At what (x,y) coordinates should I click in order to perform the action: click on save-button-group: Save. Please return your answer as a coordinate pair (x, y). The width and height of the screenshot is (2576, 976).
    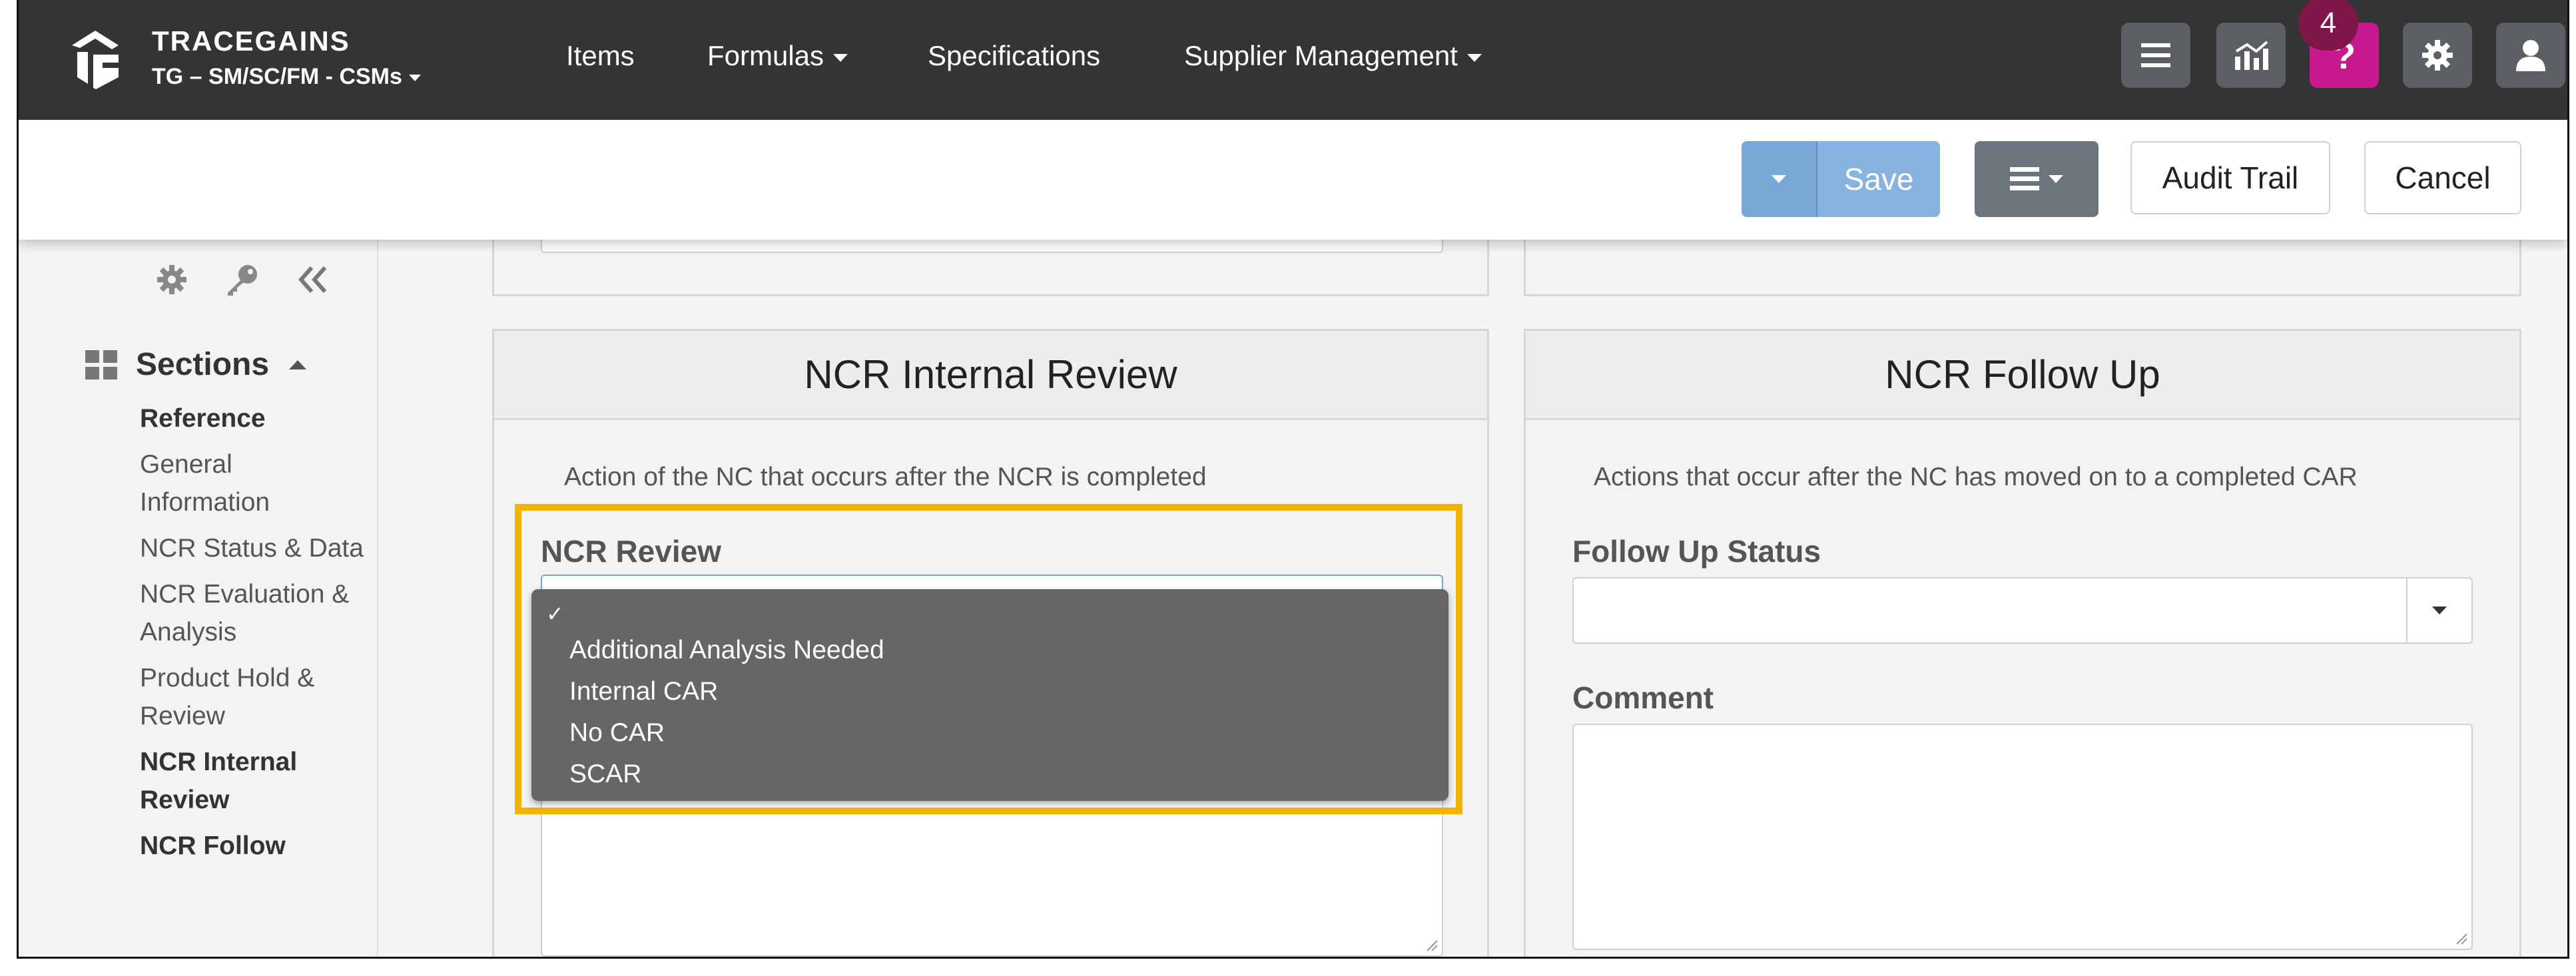
    Looking at the image, I should click on (1841, 179).